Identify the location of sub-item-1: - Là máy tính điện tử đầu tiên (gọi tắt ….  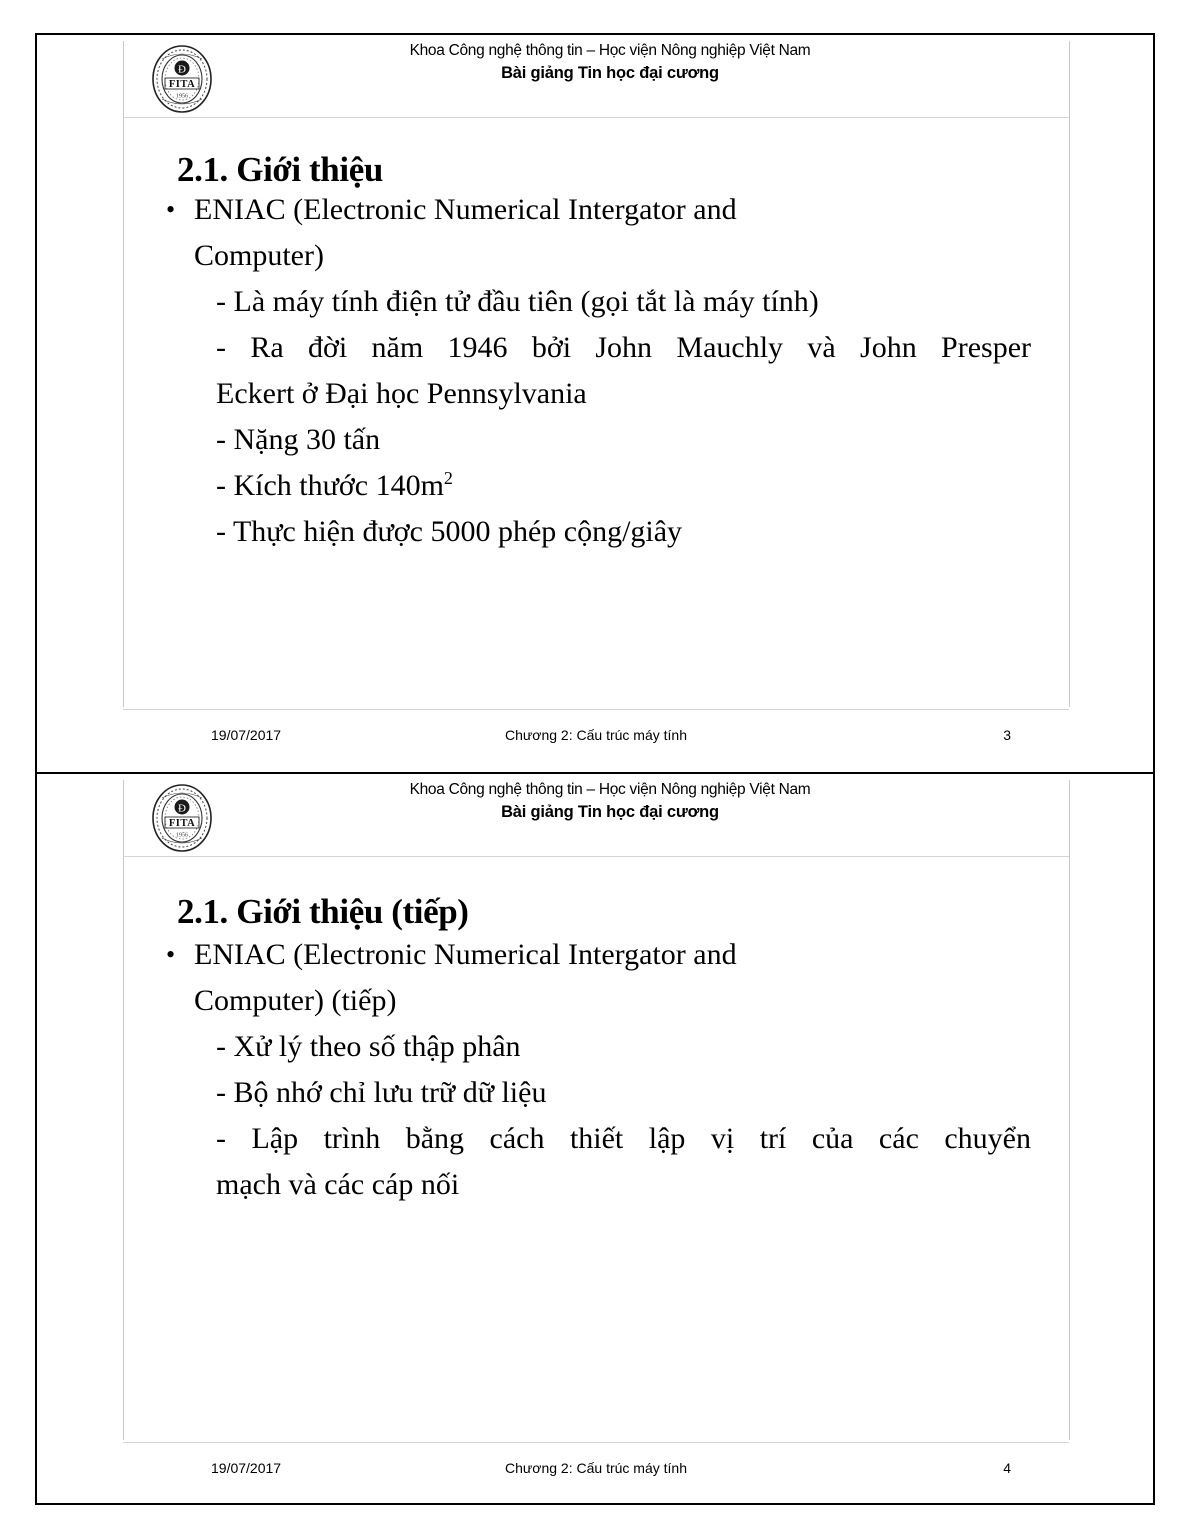
(517, 301).